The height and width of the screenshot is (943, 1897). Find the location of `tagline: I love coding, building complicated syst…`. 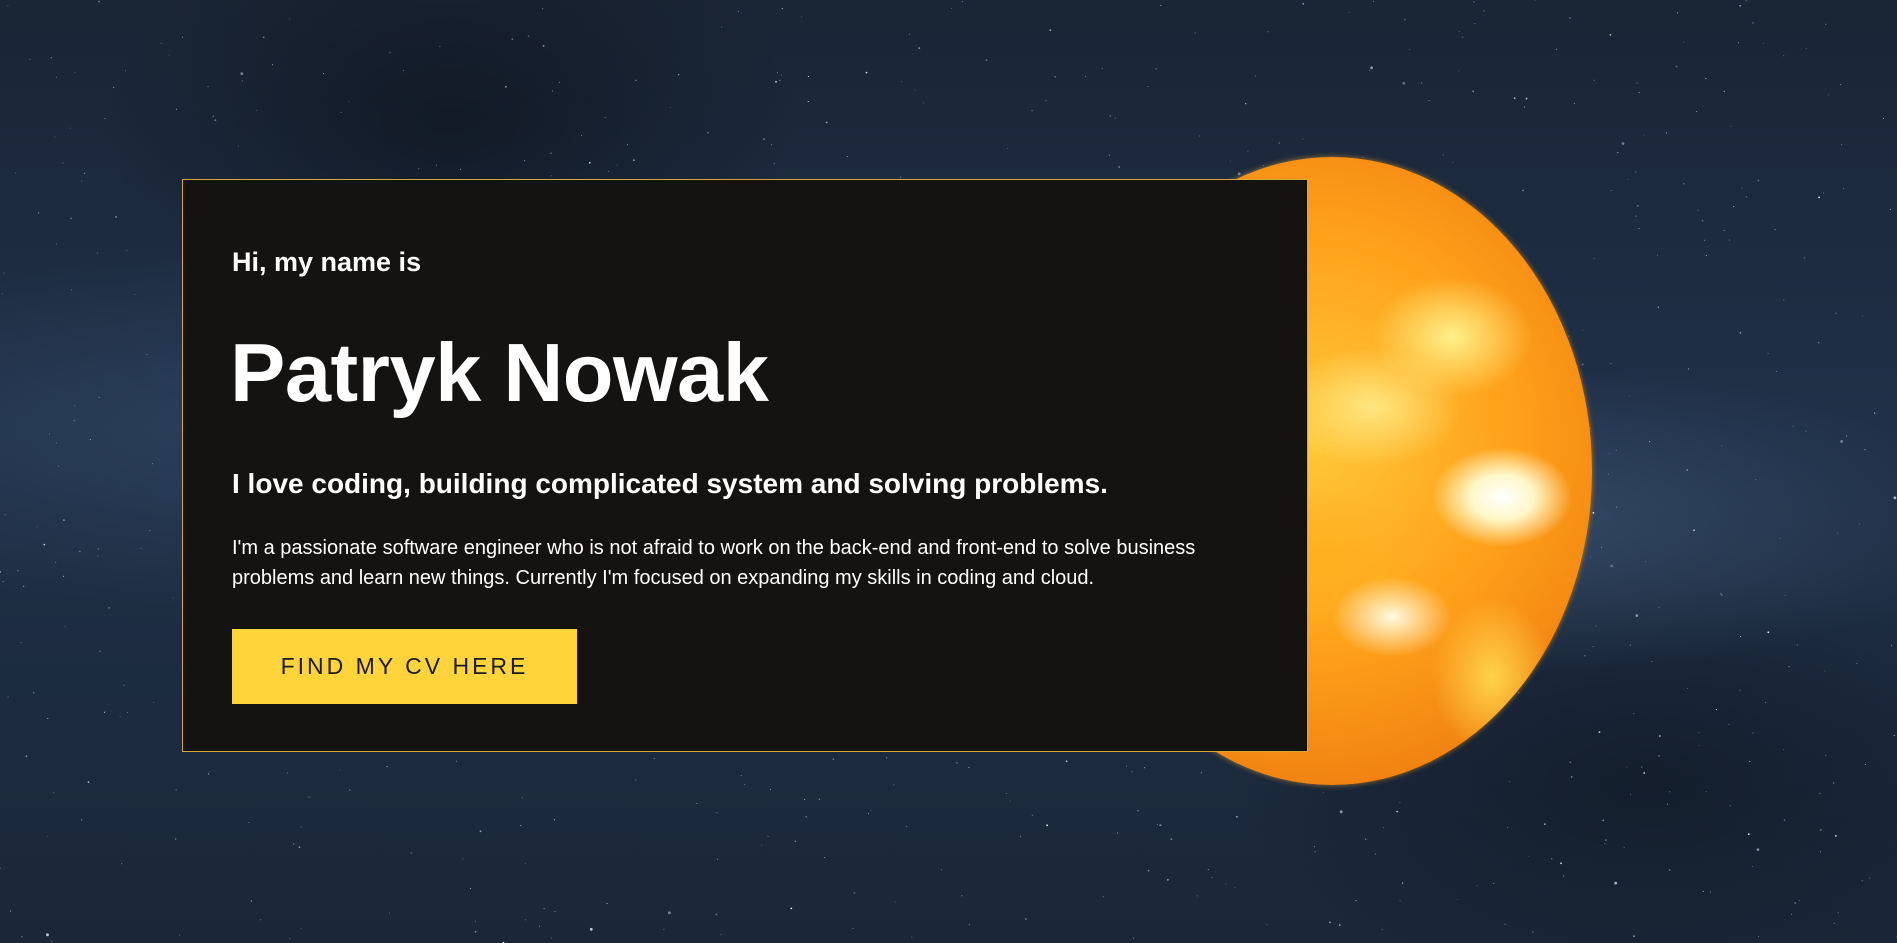

tagline: I love coding, building complicated syst… is located at coordinates (670, 483).